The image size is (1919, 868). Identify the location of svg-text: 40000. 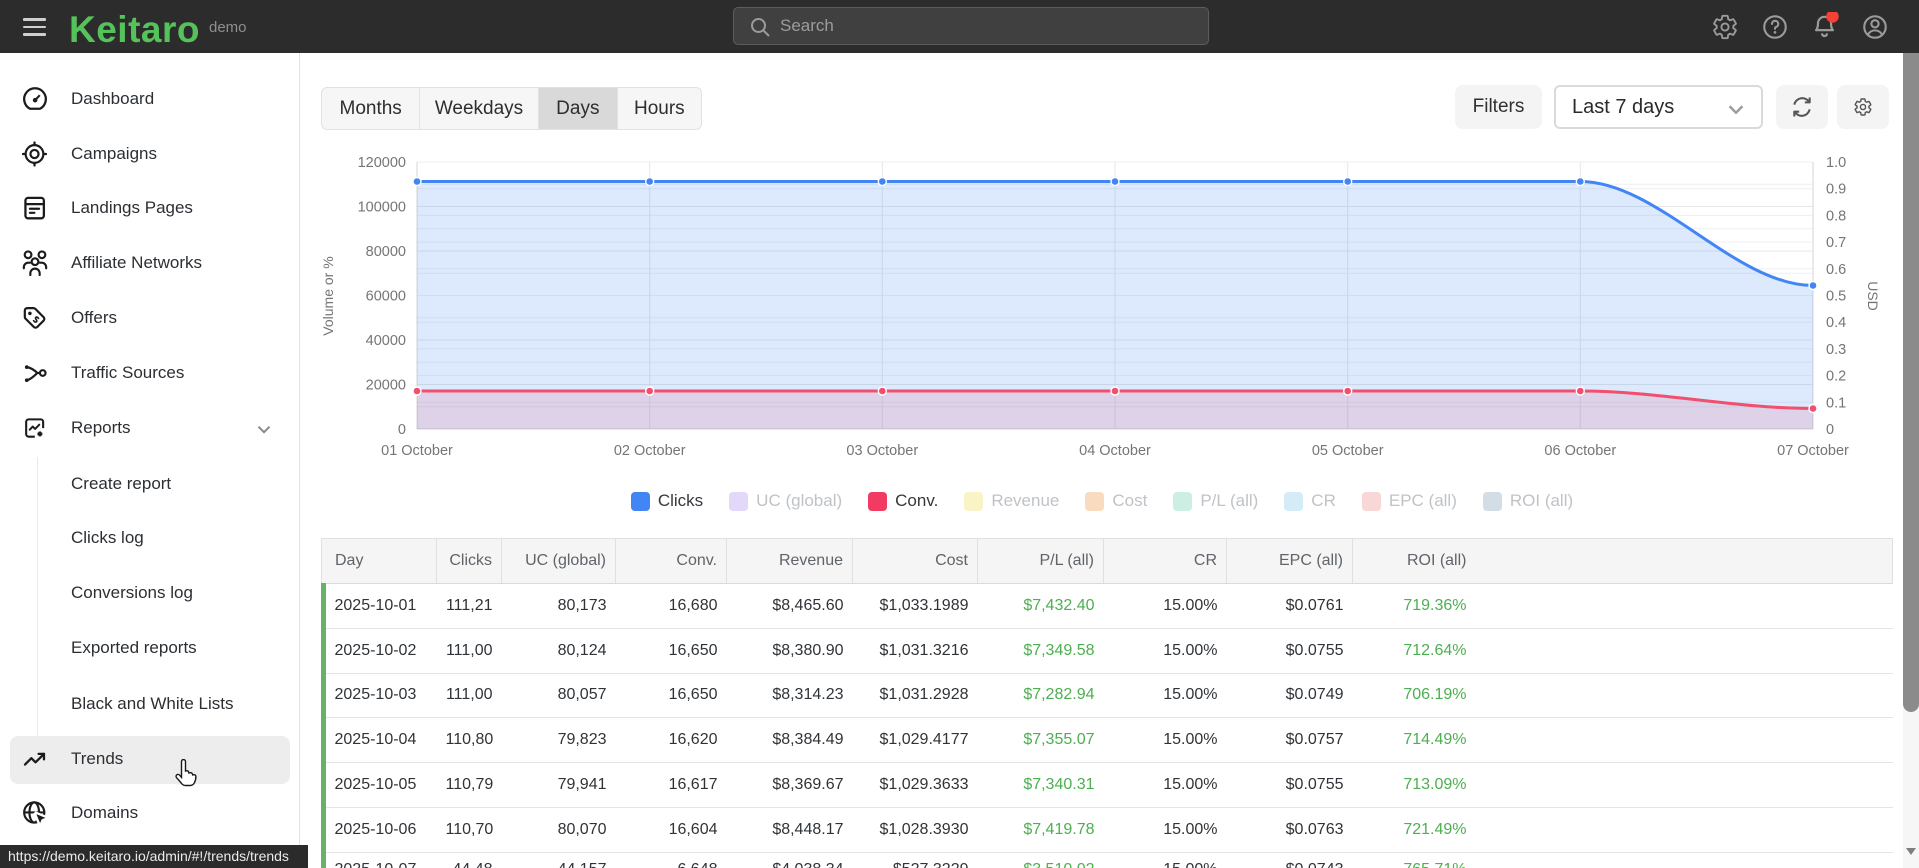
(386, 341).